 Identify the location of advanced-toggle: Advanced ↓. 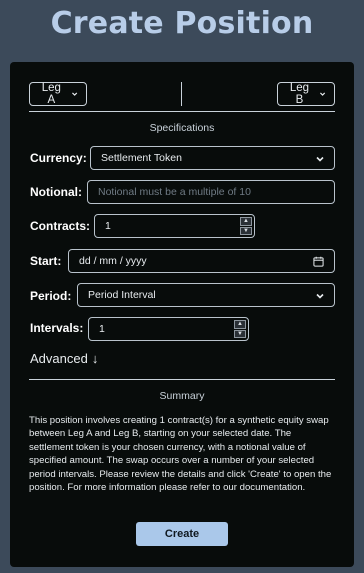
(64, 358).